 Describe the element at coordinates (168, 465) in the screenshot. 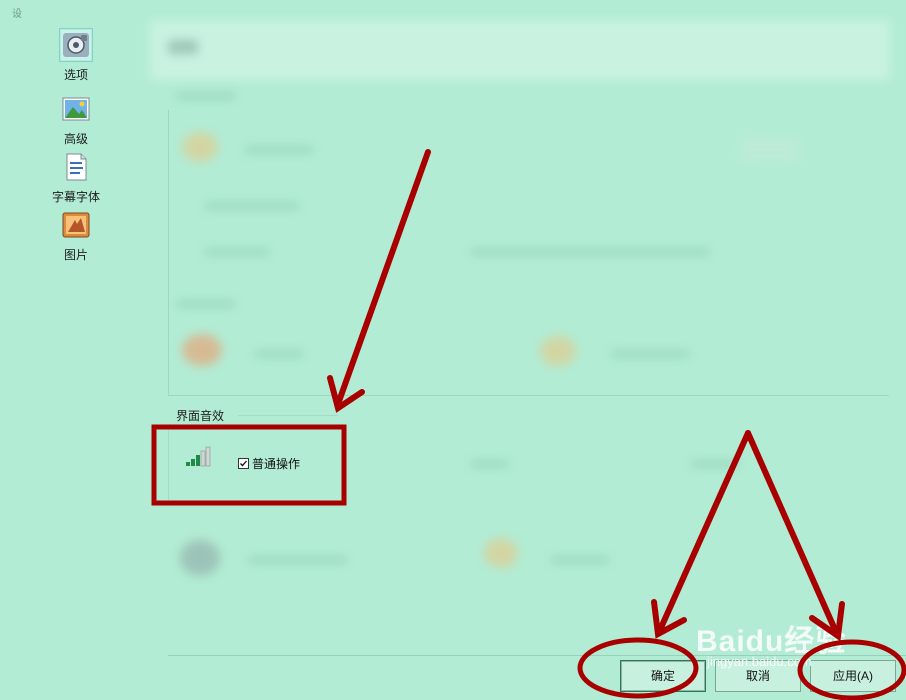

I see `group-border` at that location.